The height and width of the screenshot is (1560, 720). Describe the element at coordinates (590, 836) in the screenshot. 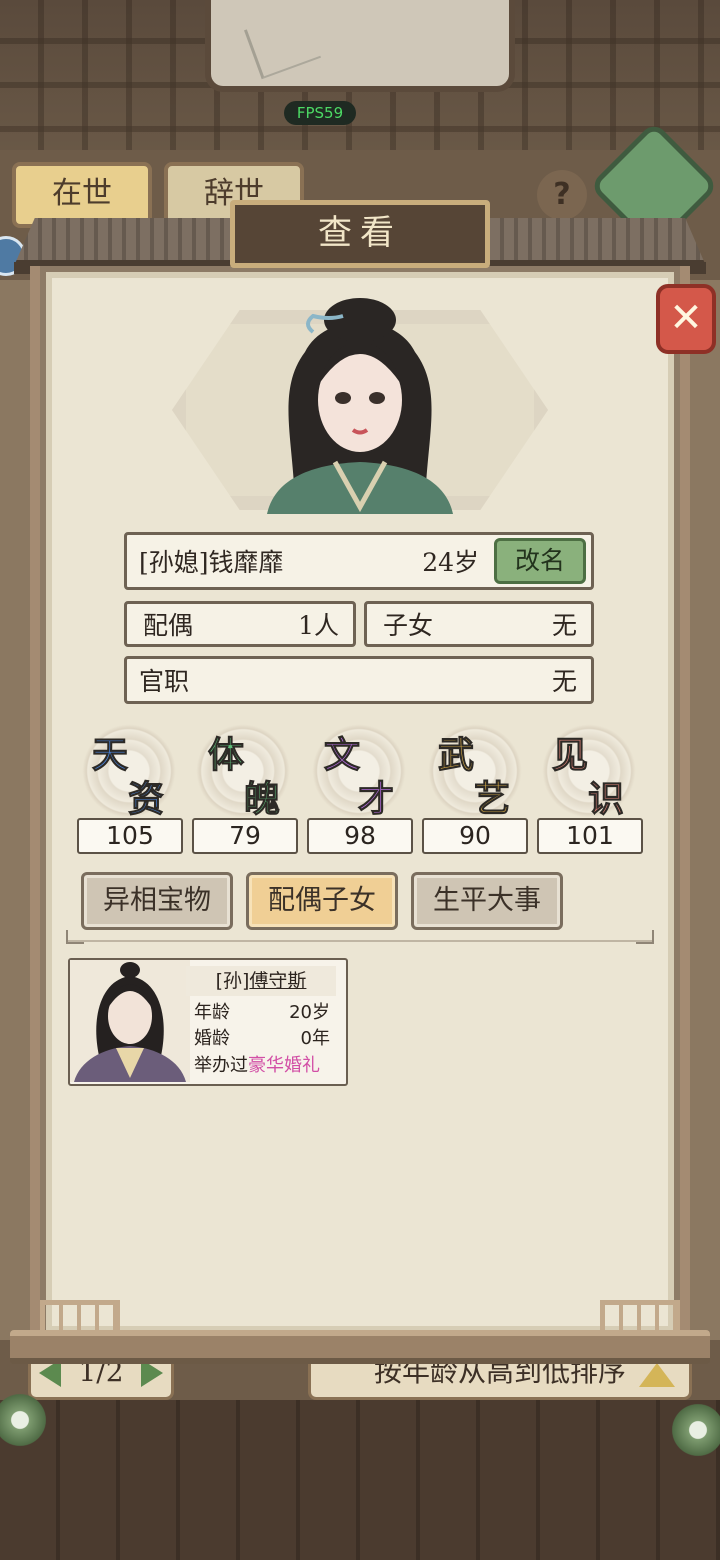

I see `stat-insight-value: 101` at that location.